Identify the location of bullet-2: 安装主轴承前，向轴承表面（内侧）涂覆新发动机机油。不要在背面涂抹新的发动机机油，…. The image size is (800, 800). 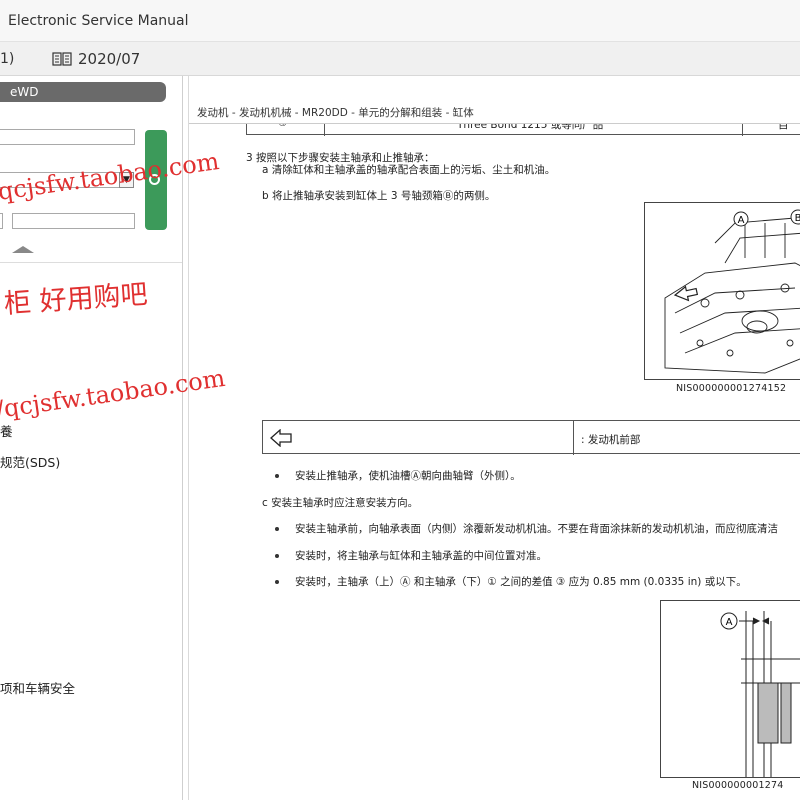
(536, 529).